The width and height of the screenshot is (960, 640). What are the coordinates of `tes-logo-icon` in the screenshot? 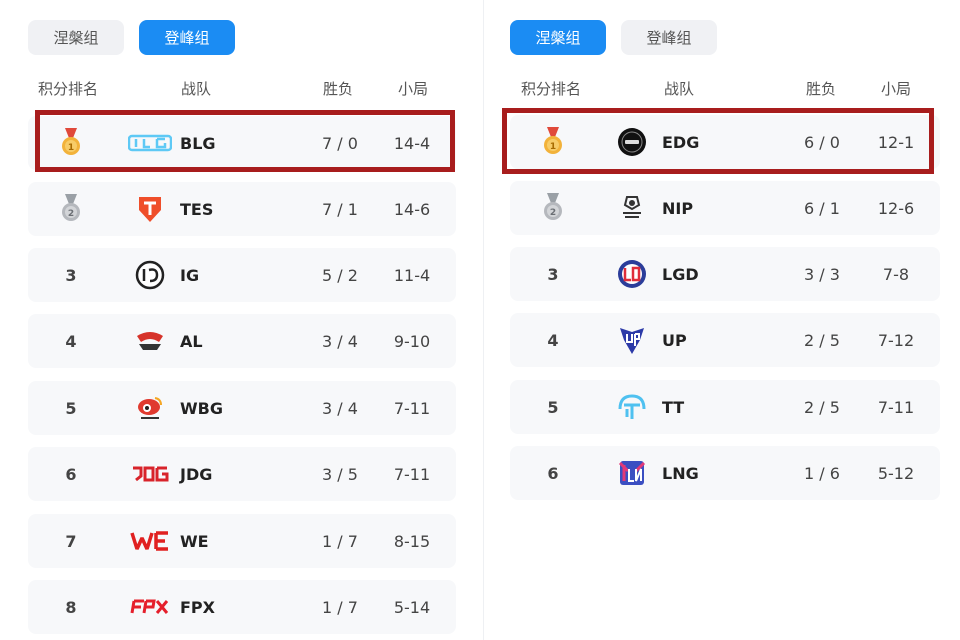 It's located at (150, 209).